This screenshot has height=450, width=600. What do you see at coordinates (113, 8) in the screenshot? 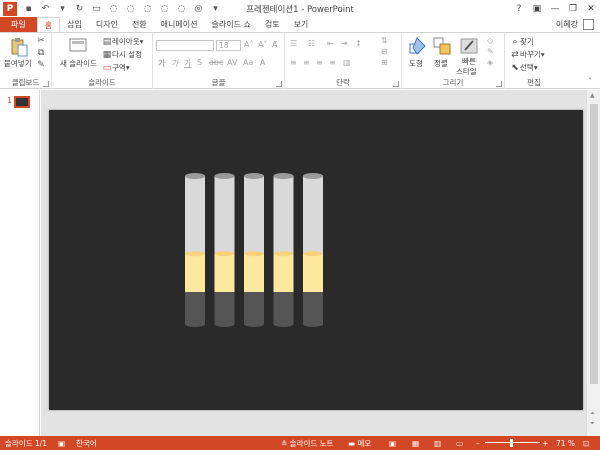
I see `qat-icon-1: ◌` at bounding box center [113, 8].